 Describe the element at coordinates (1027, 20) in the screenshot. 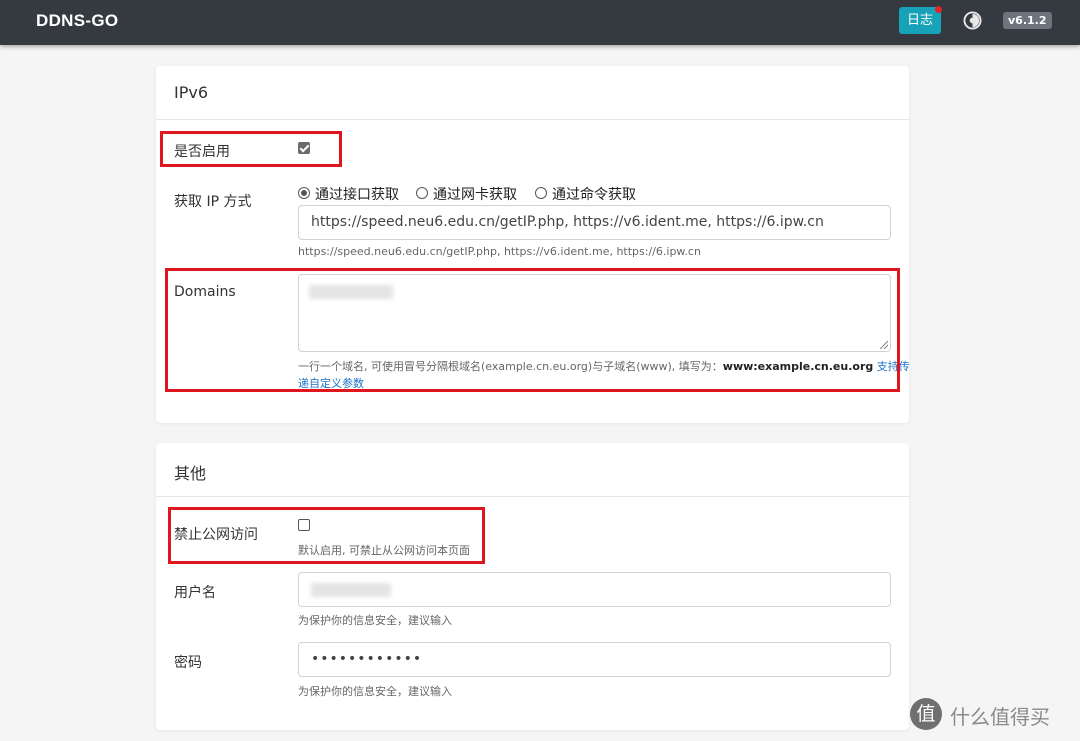

I see `version-badge: v6.1.2` at that location.